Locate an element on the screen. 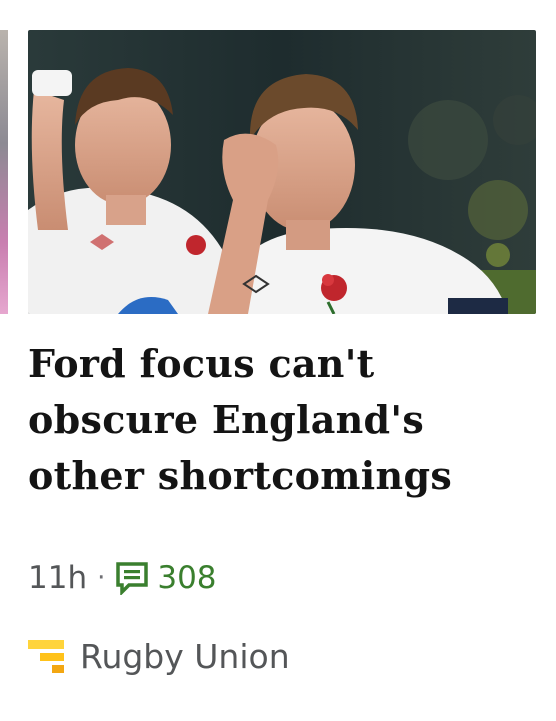 The height and width of the screenshot is (721, 556). topic-label: Rugby Union is located at coordinates (185, 656).